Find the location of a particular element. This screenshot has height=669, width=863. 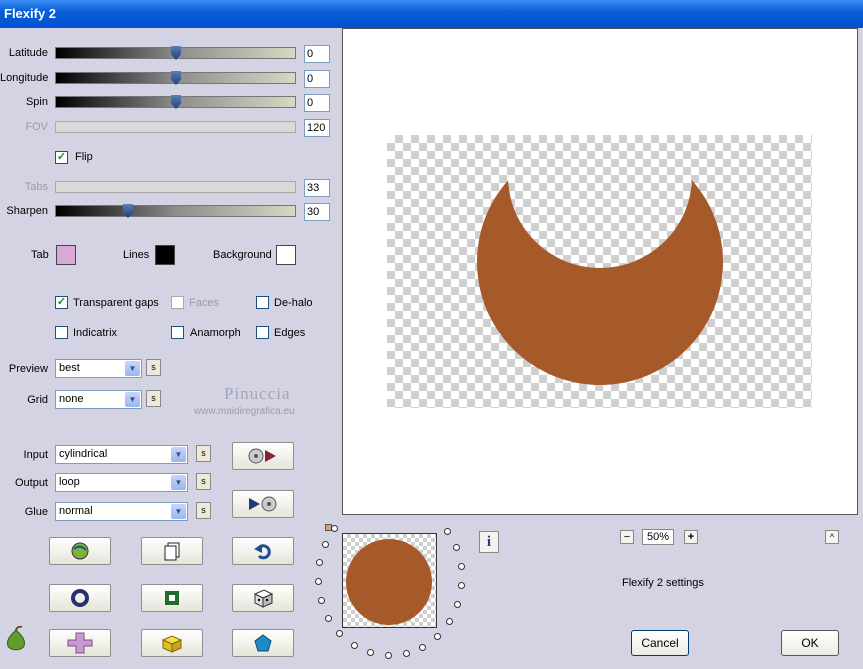

tabs-slider is located at coordinates (175, 187).